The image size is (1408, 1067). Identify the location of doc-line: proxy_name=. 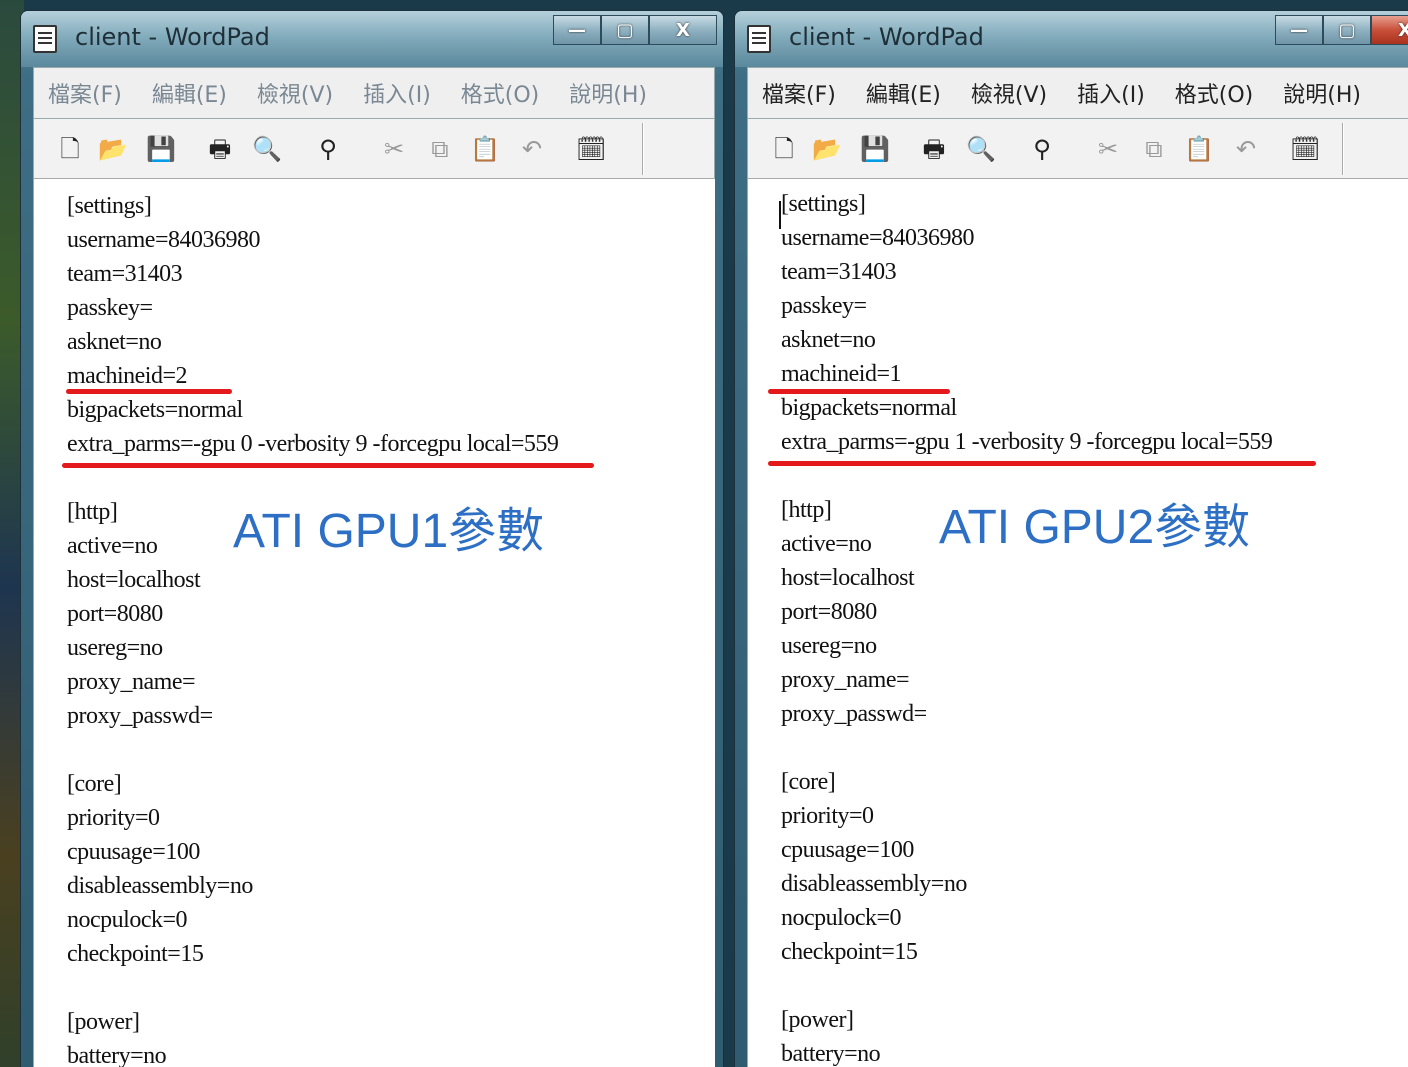
(845, 680).